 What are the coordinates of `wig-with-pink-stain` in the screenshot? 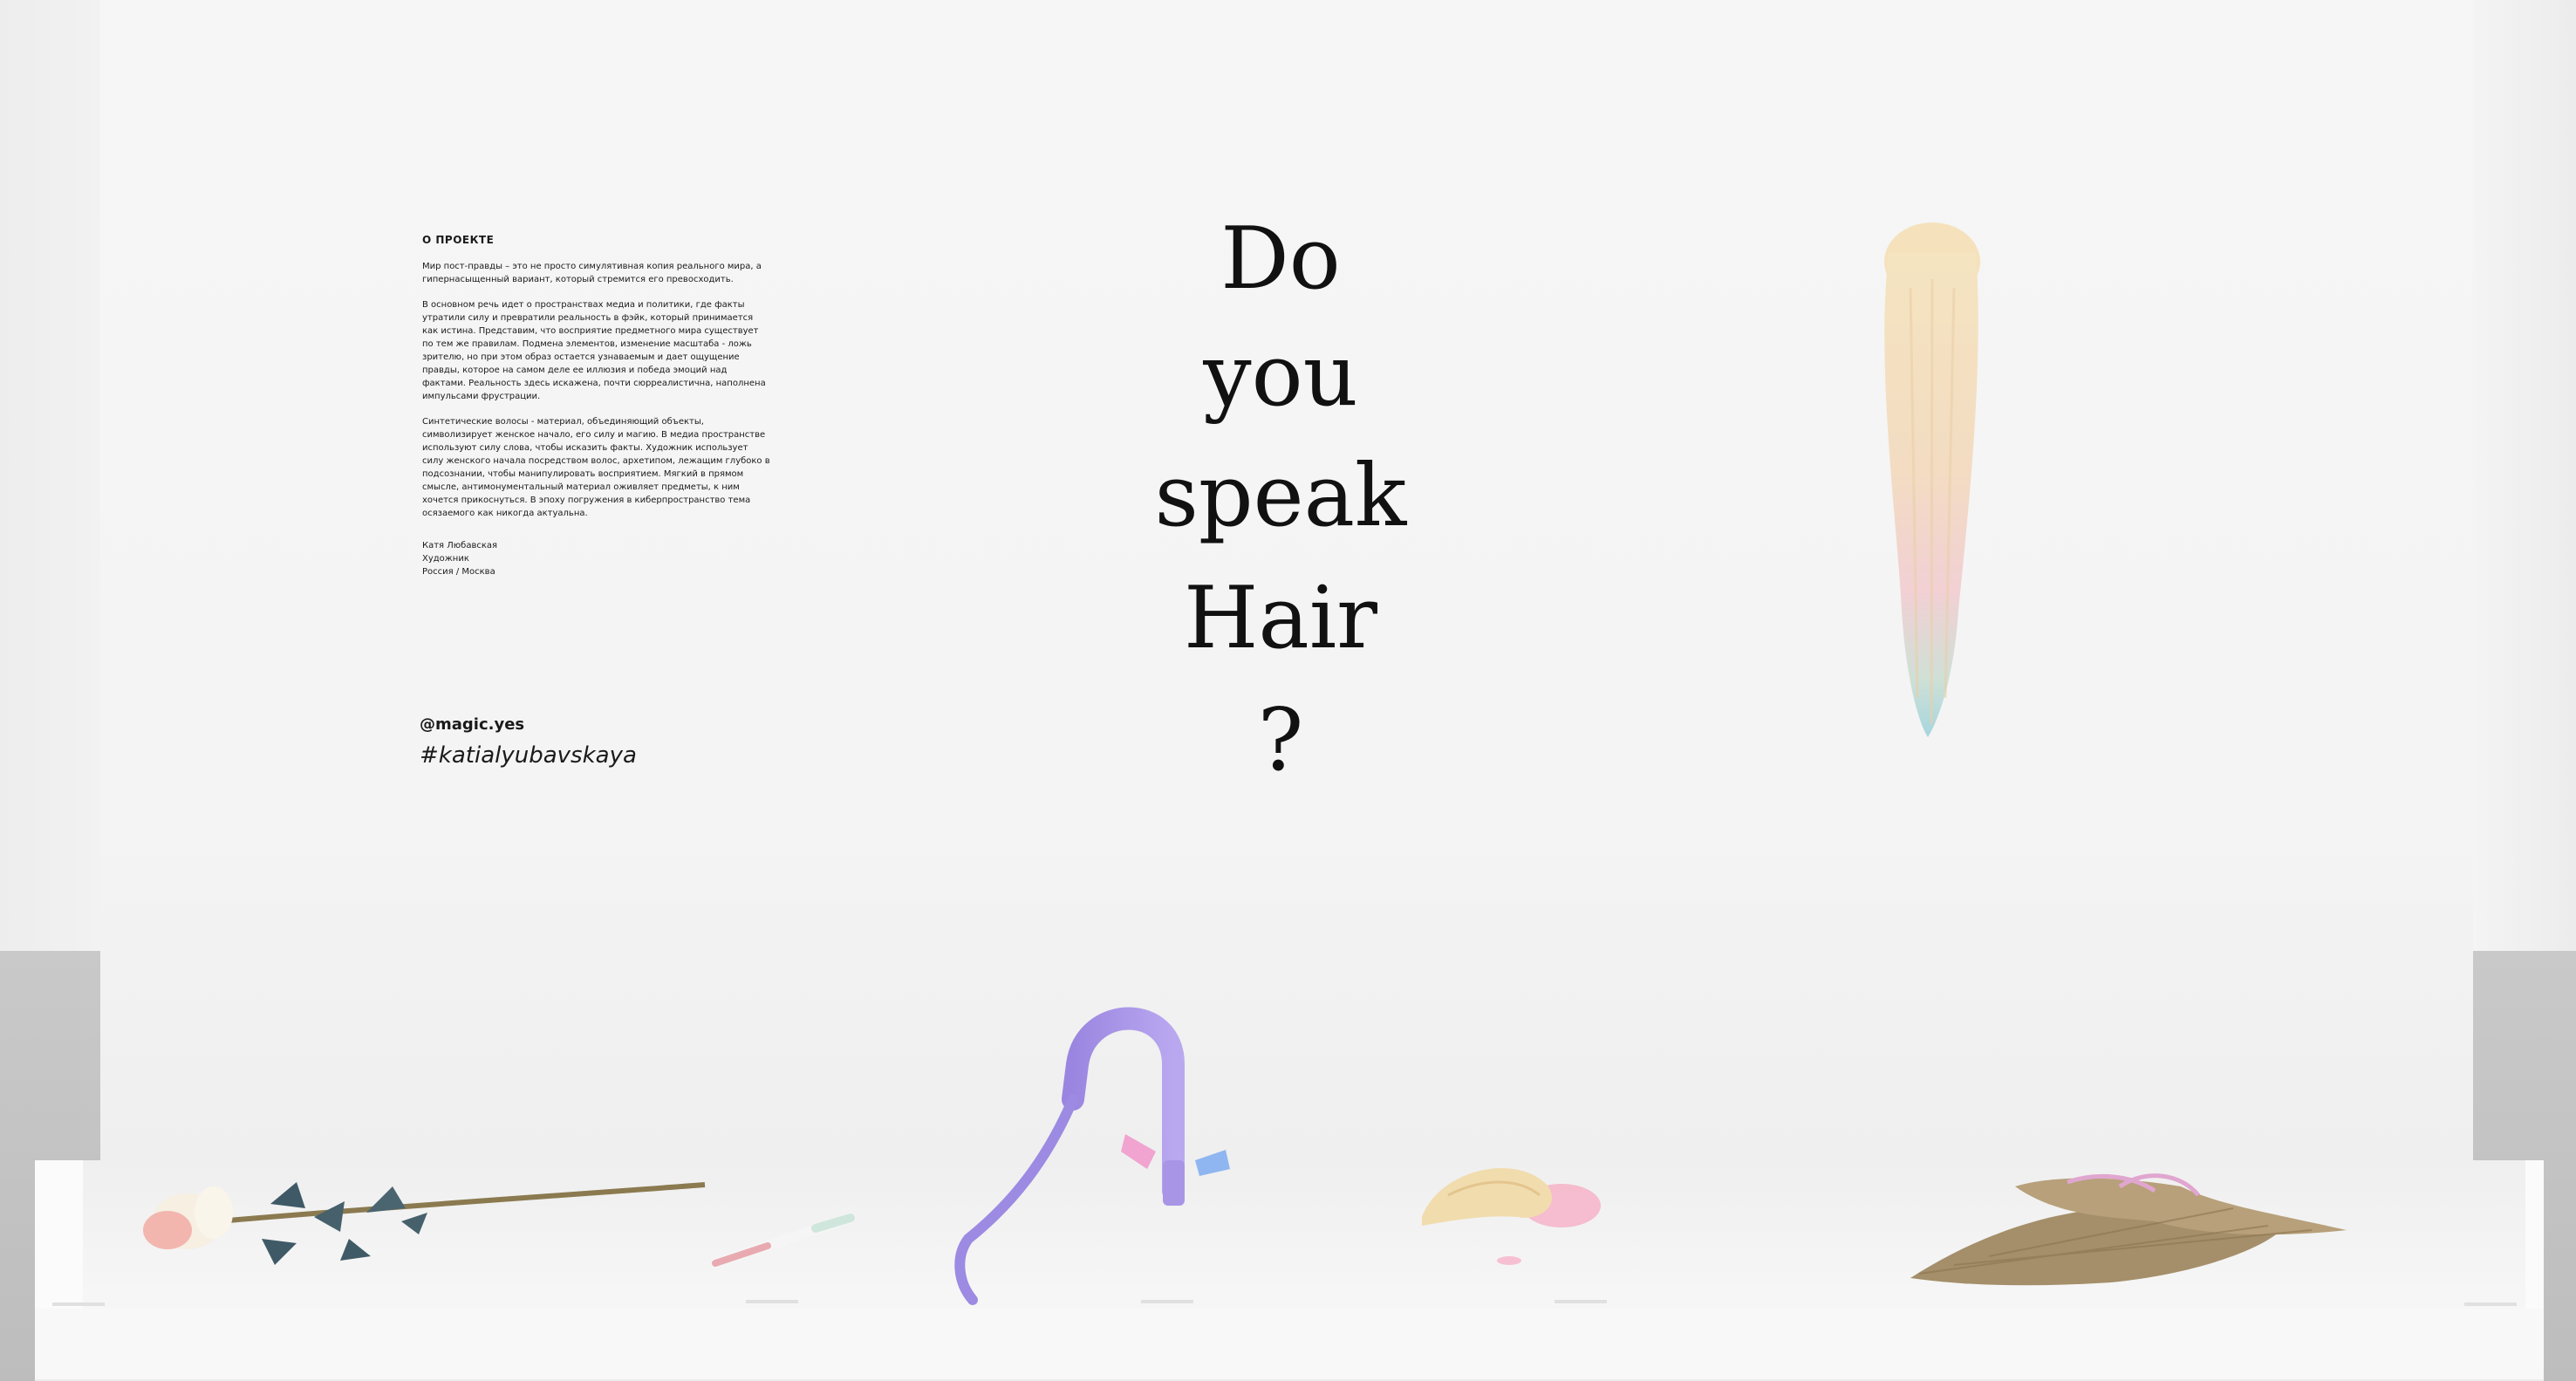 It's located at (1511, 1216).